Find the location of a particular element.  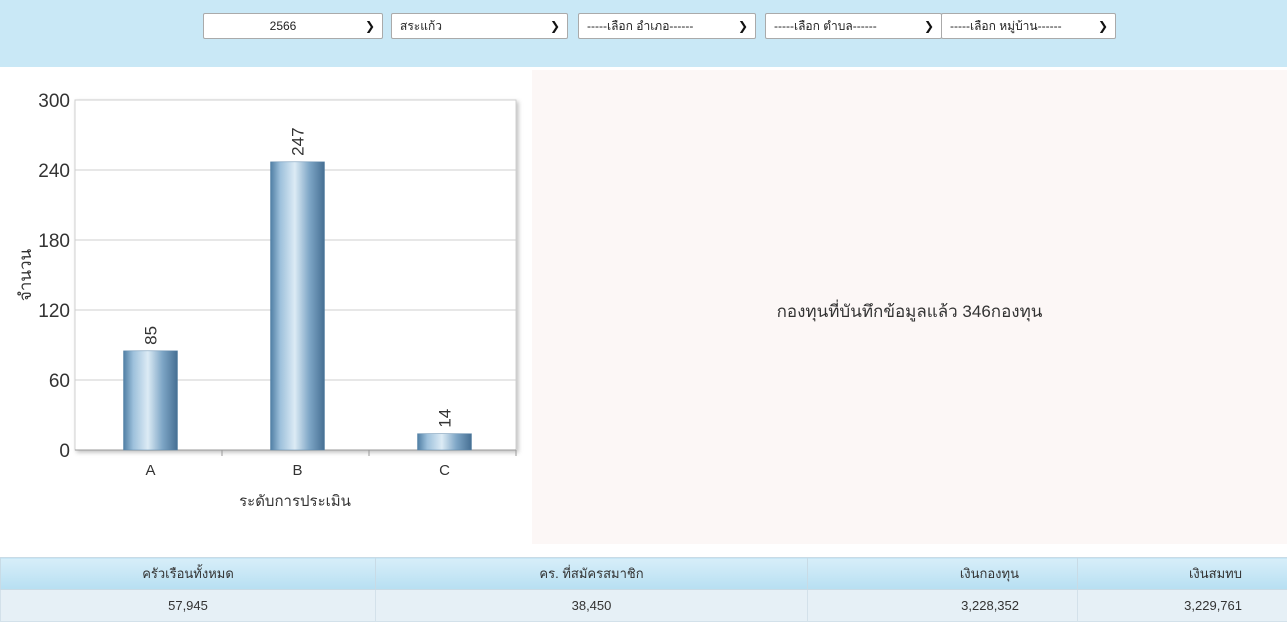

y-tick-label: 300 is located at coordinates (54, 101).